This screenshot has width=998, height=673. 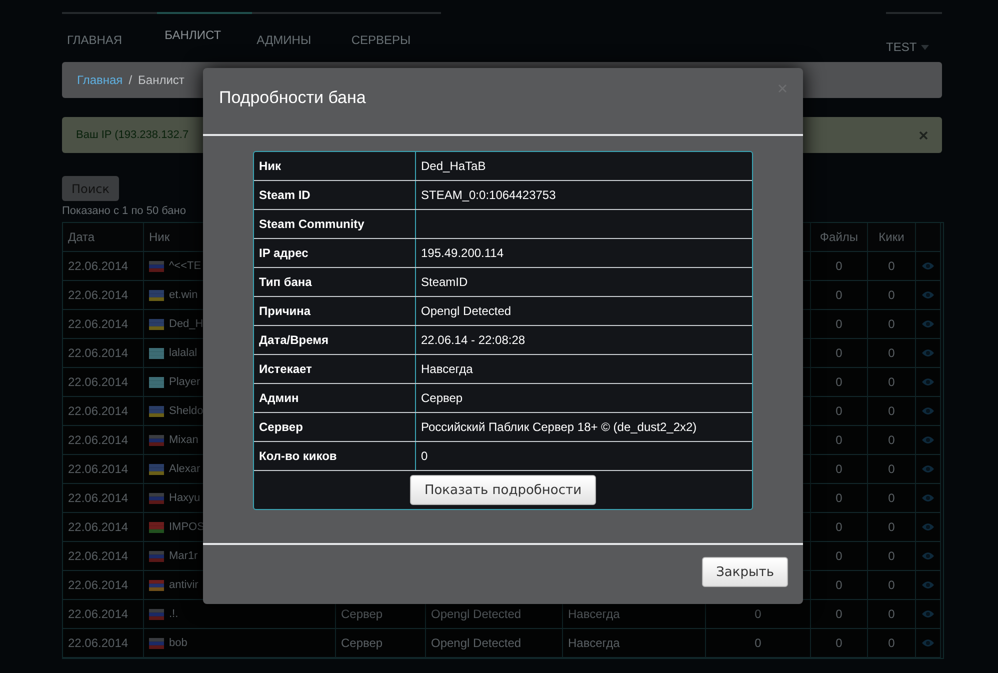 I want to click on nick-text: lalalal, so click(x=183, y=353).